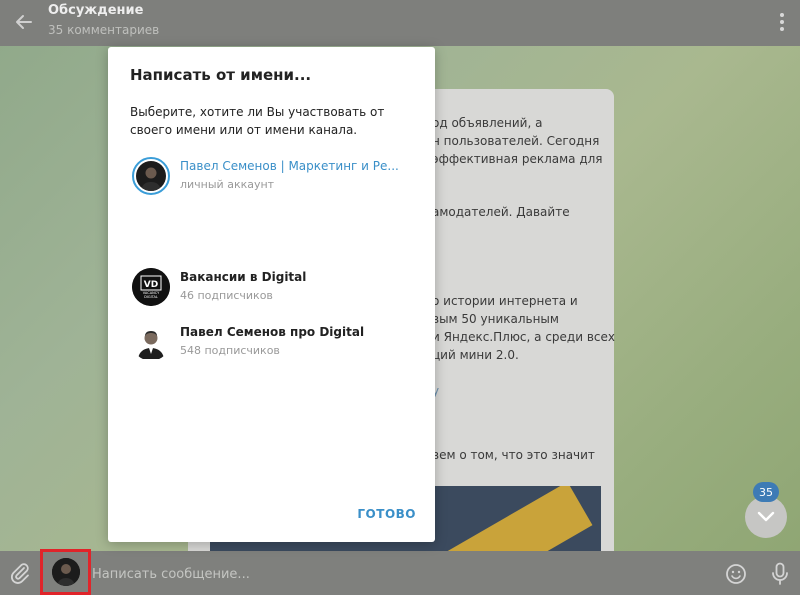 The width and height of the screenshot is (800, 595). I want to click on message-line: эффективная реклама для, so click(517, 159).